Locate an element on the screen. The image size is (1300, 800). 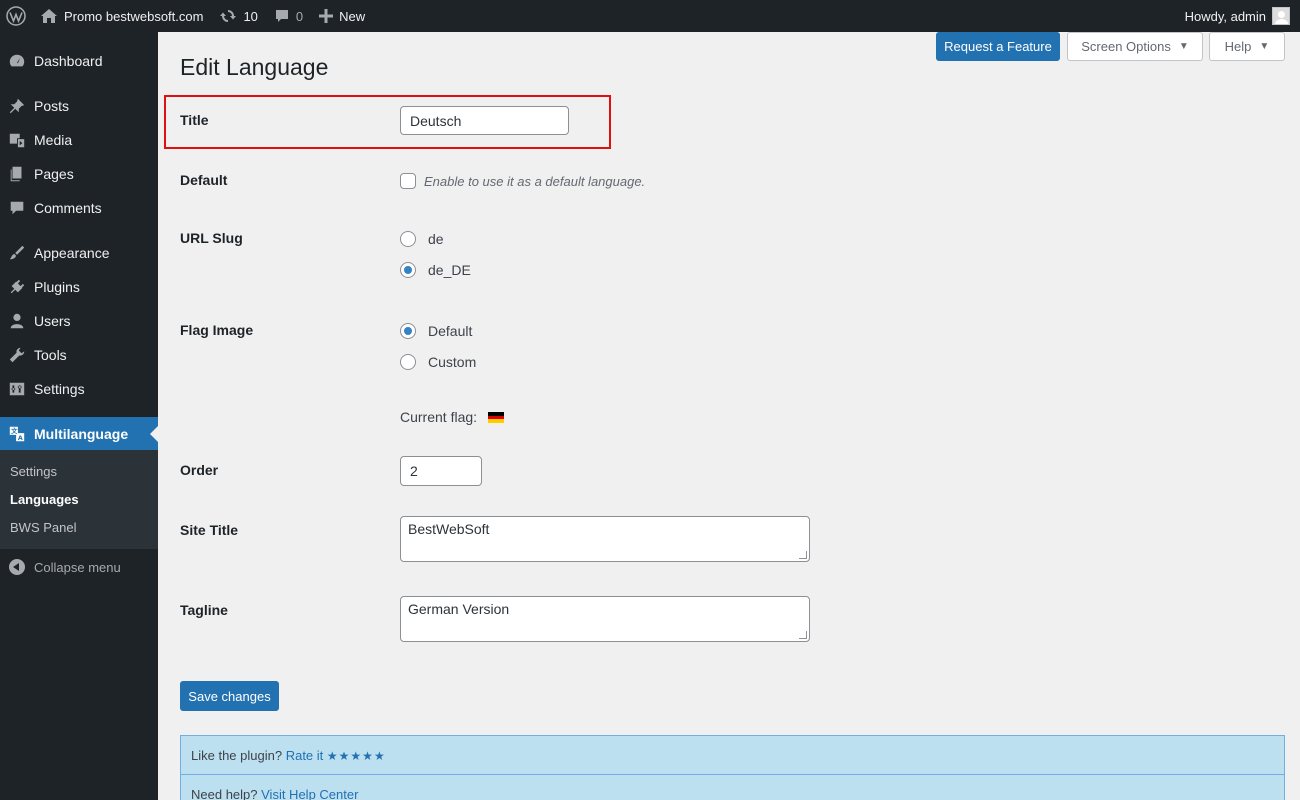
tagline-value: German Version is located at coordinates (459, 609).